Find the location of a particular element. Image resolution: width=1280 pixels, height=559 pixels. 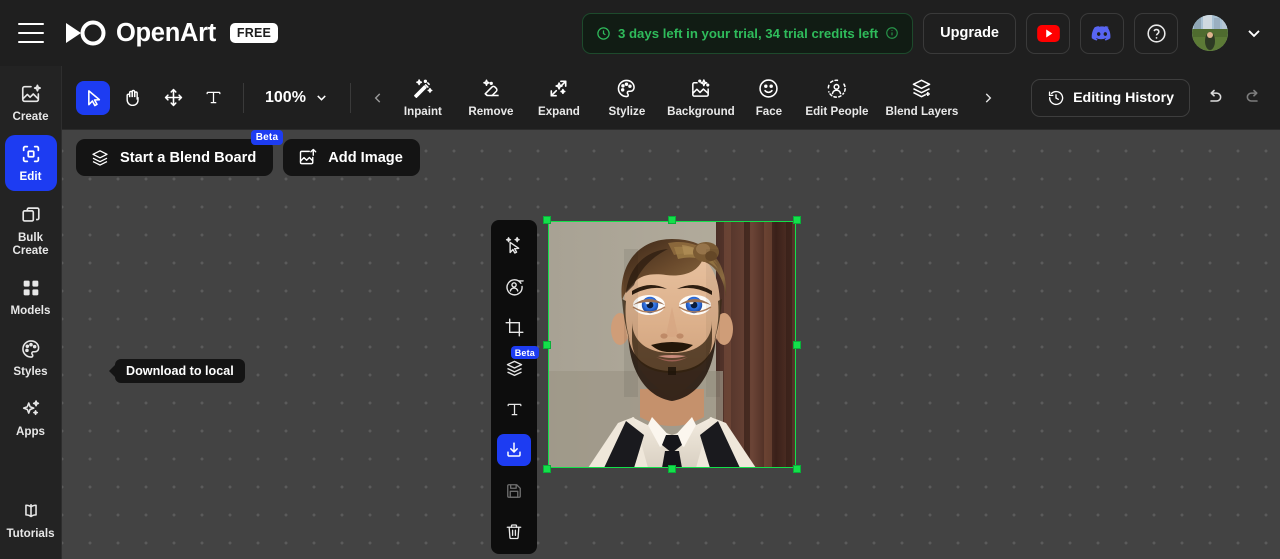

zoom-level-value: 100% is located at coordinates (285, 97).